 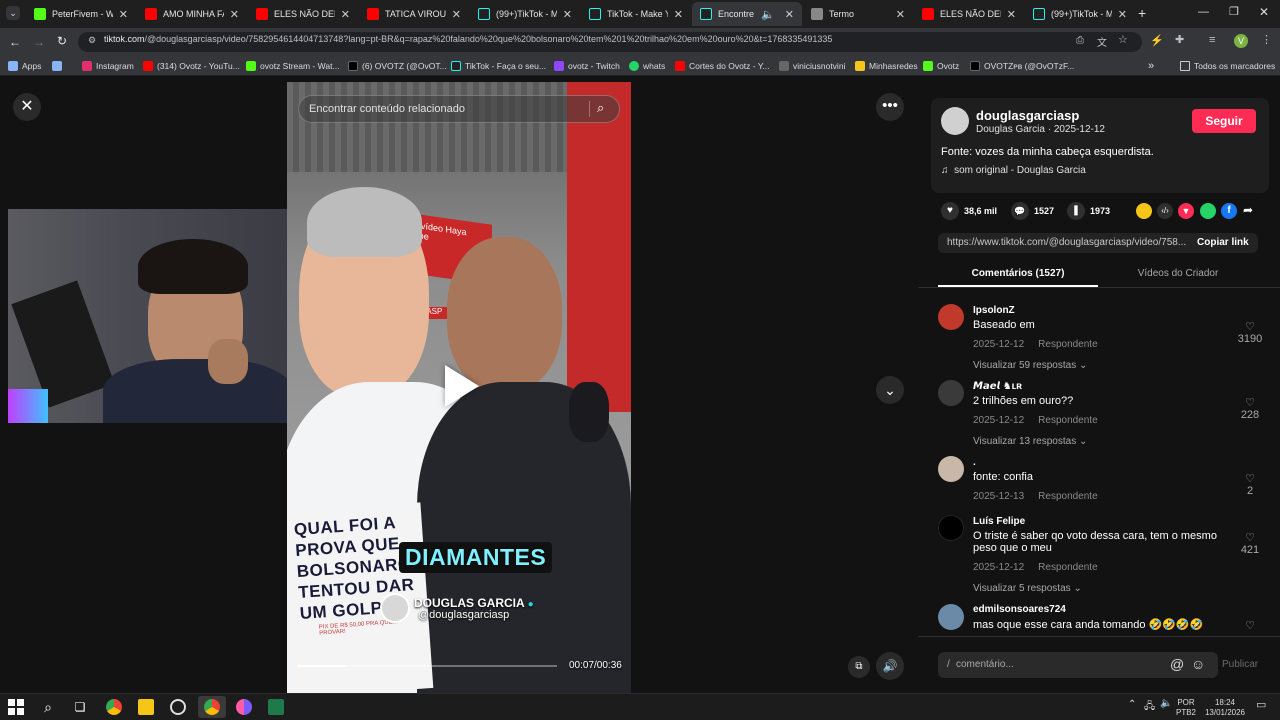 What do you see at coordinates (108, 66) in the screenshot?
I see `bookmark-instagram: Instagram` at bounding box center [108, 66].